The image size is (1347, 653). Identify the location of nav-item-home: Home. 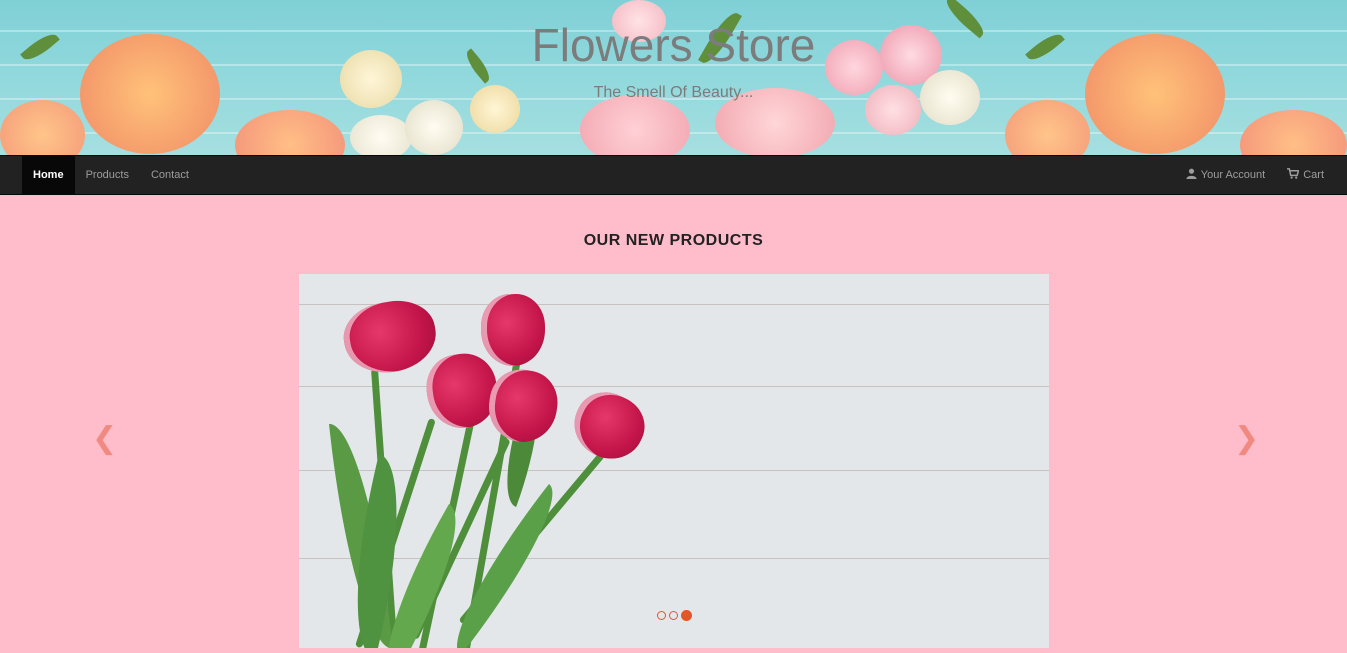
(48, 175).